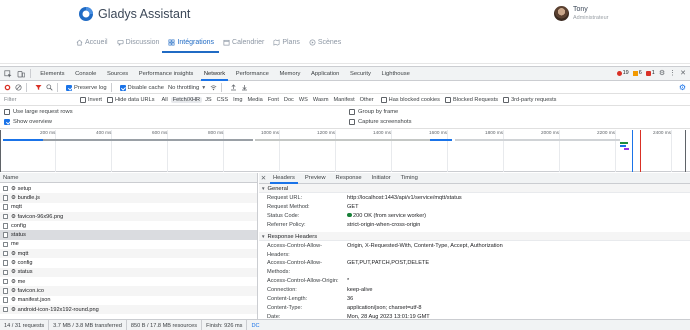 The image size is (690, 330). Describe the element at coordinates (243, 42) in the screenshot. I see `nav-item-calendrier: Calendrier` at that location.